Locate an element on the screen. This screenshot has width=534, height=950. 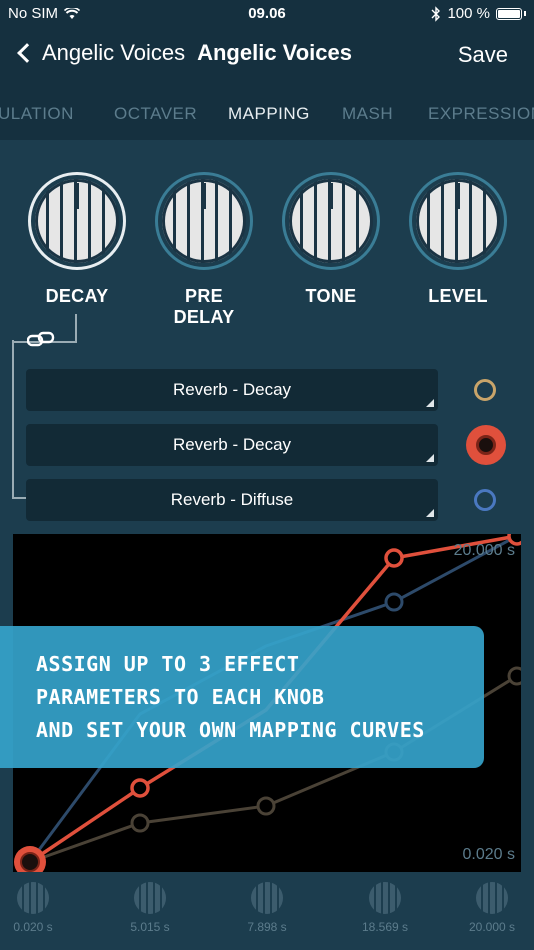
mini-knob-2: 5.015 s is located at coordinates (150, 908).